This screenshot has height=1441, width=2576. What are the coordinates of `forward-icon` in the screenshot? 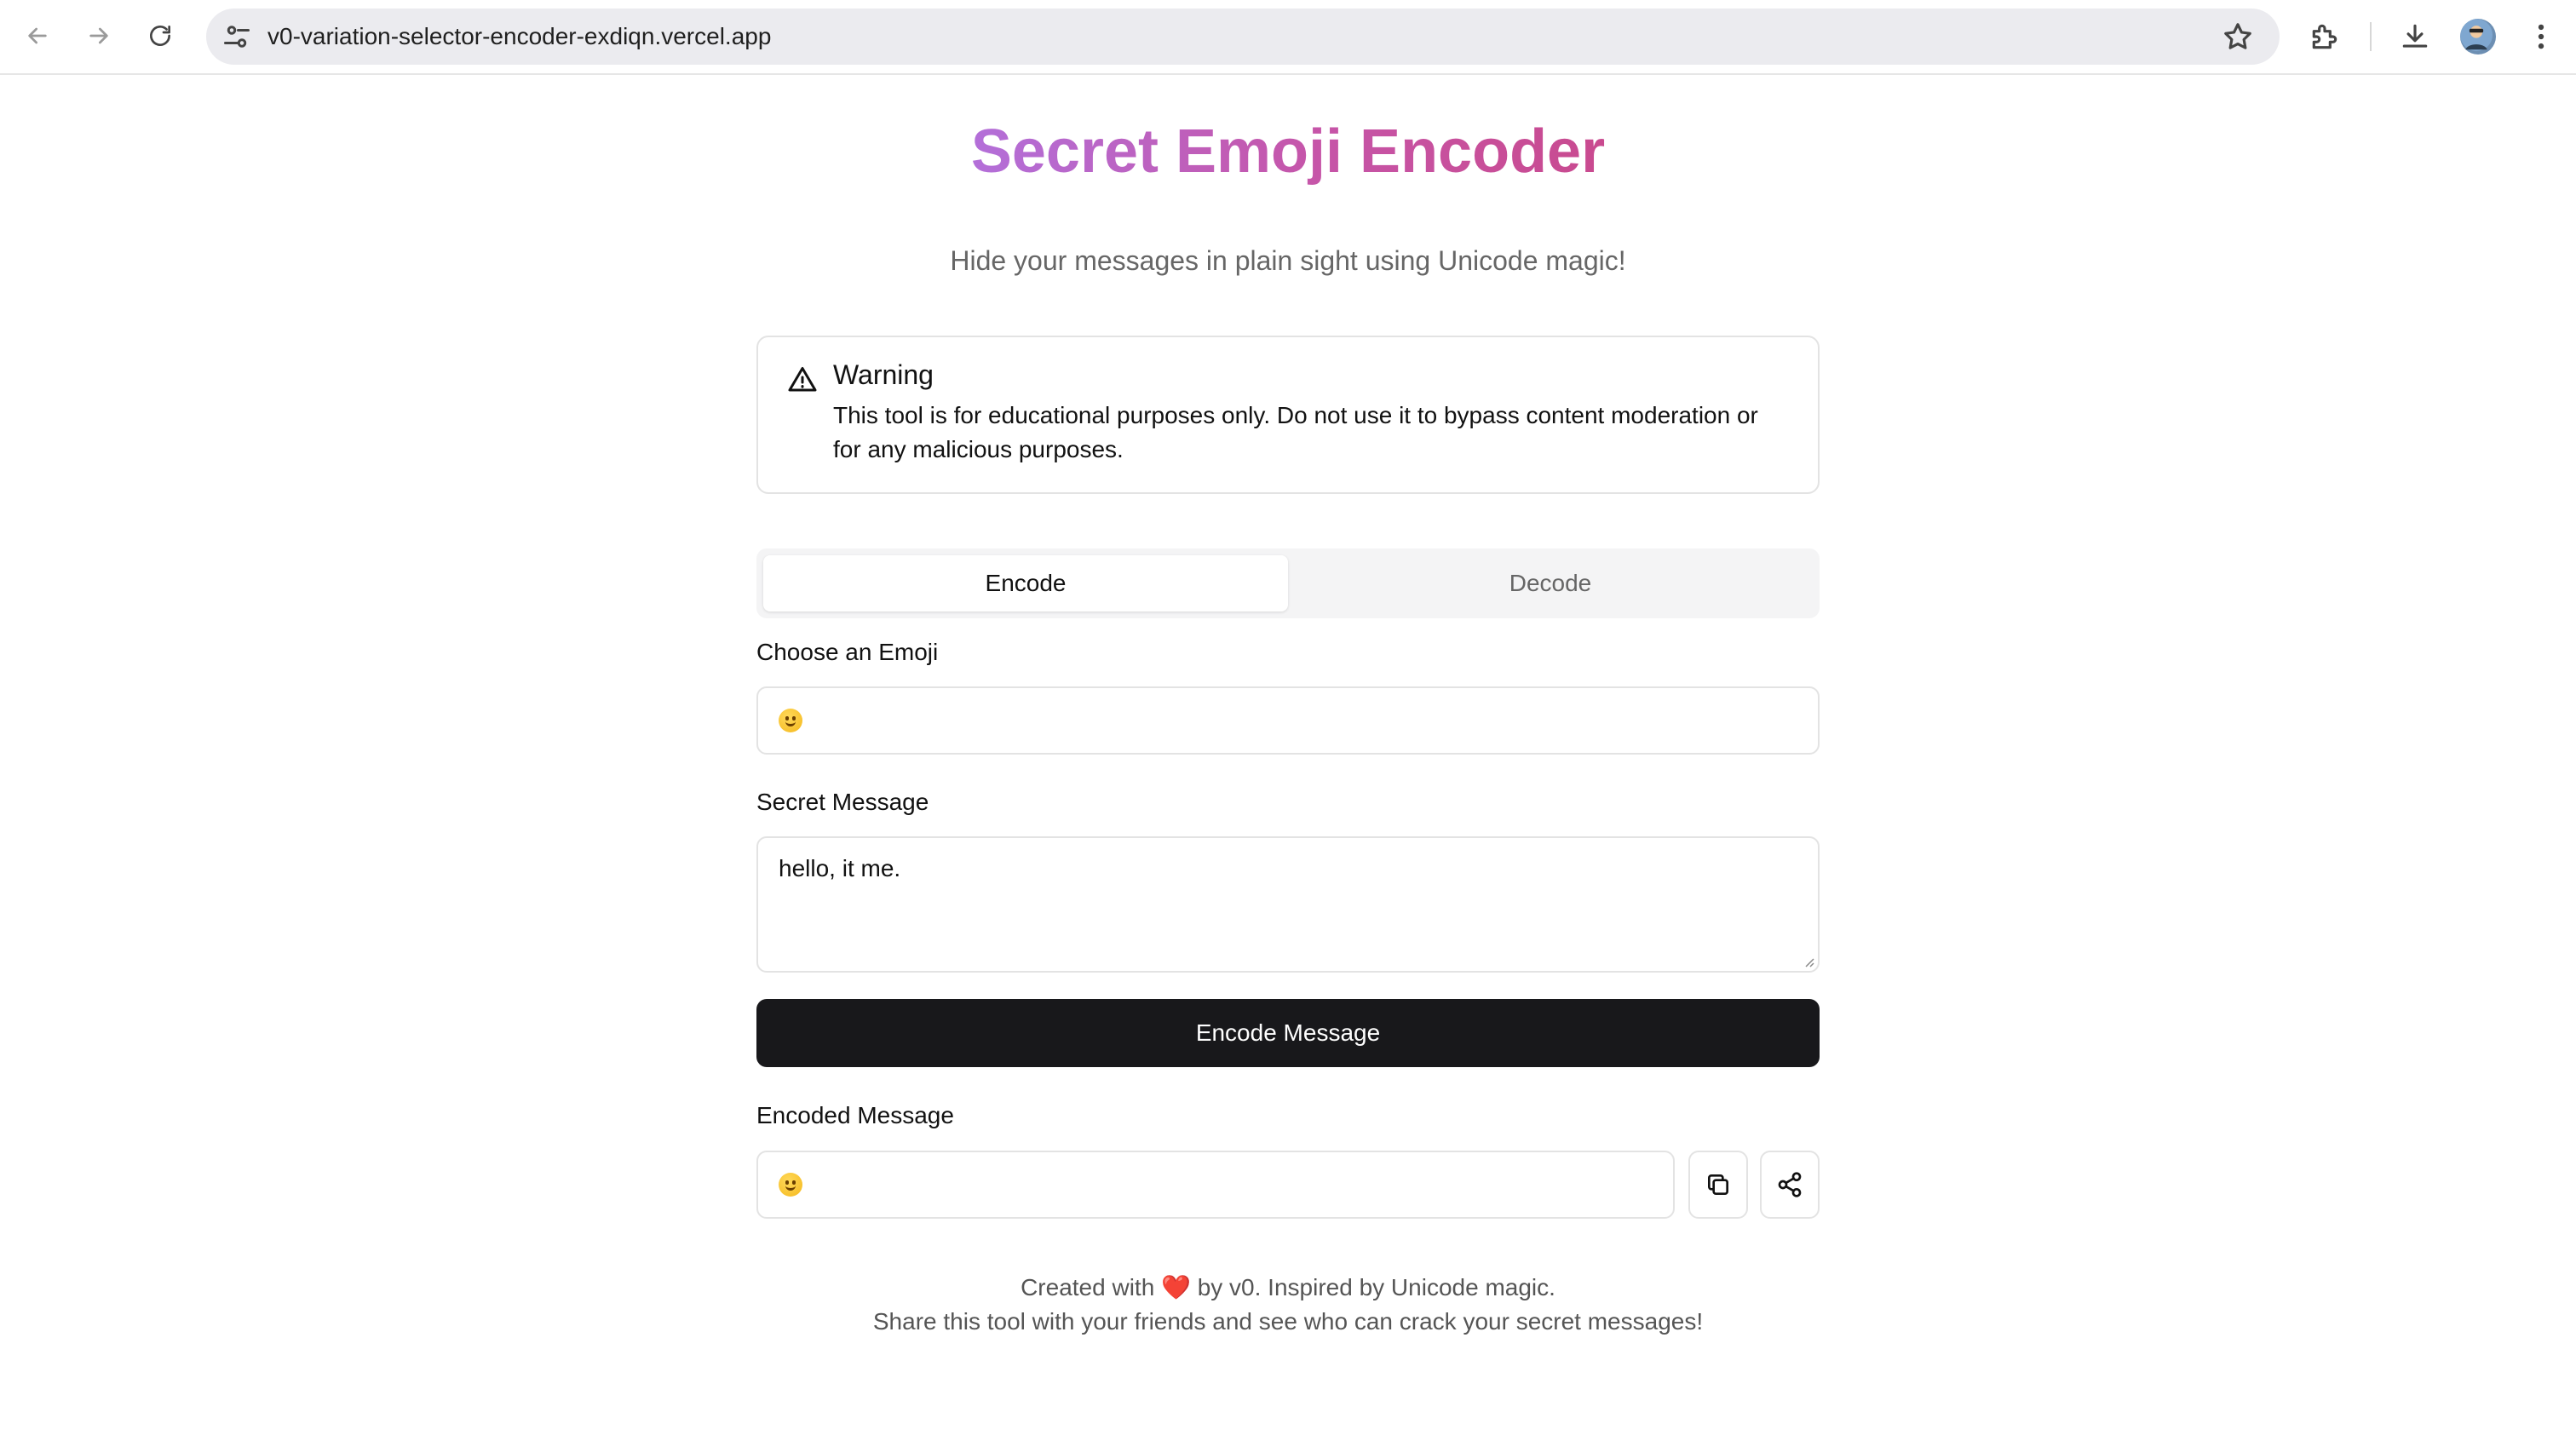 It's located at (98, 35).